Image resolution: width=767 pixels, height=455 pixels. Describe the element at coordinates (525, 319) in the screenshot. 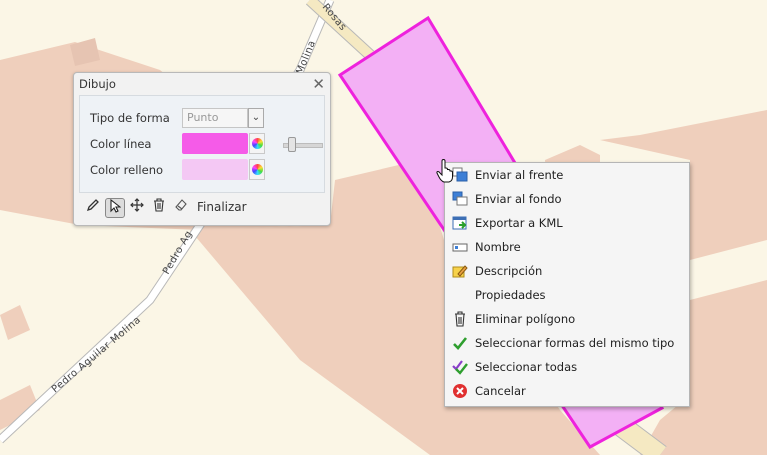

I see `menu-item-label: Eliminar polígono` at that location.